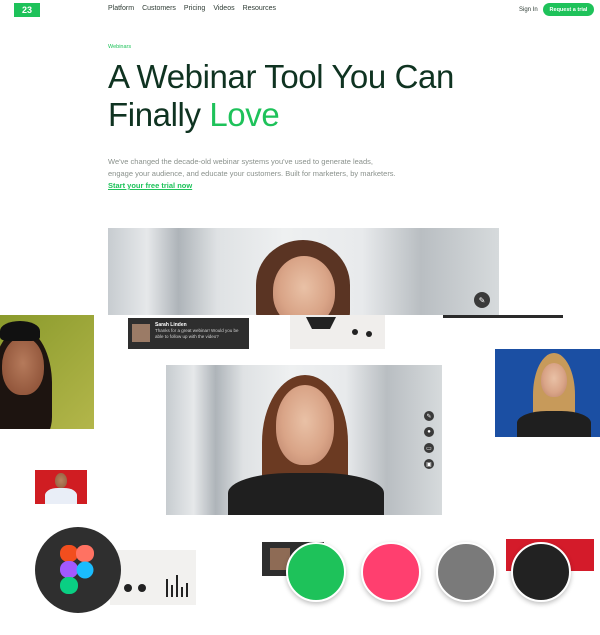 This screenshot has width=600, height=635. What do you see at coordinates (429, 432) in the screenshot?
I see `mic-icon: ●` at bounding box center [429, 432].